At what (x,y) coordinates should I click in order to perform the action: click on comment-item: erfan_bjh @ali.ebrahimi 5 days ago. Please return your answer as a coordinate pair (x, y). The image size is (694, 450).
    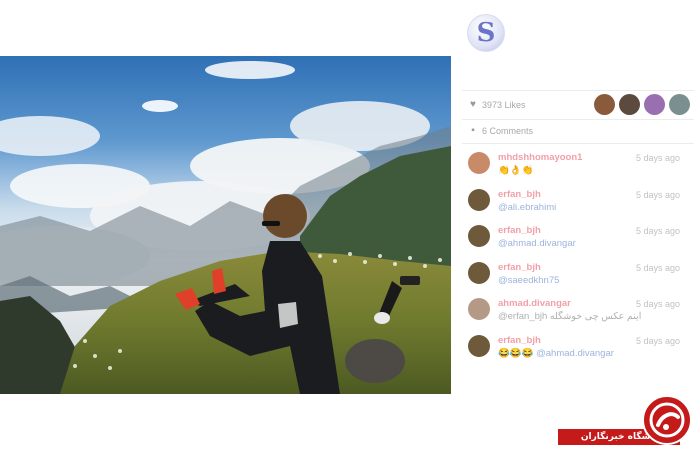
    Looking at the image, I should click on (578, 201).